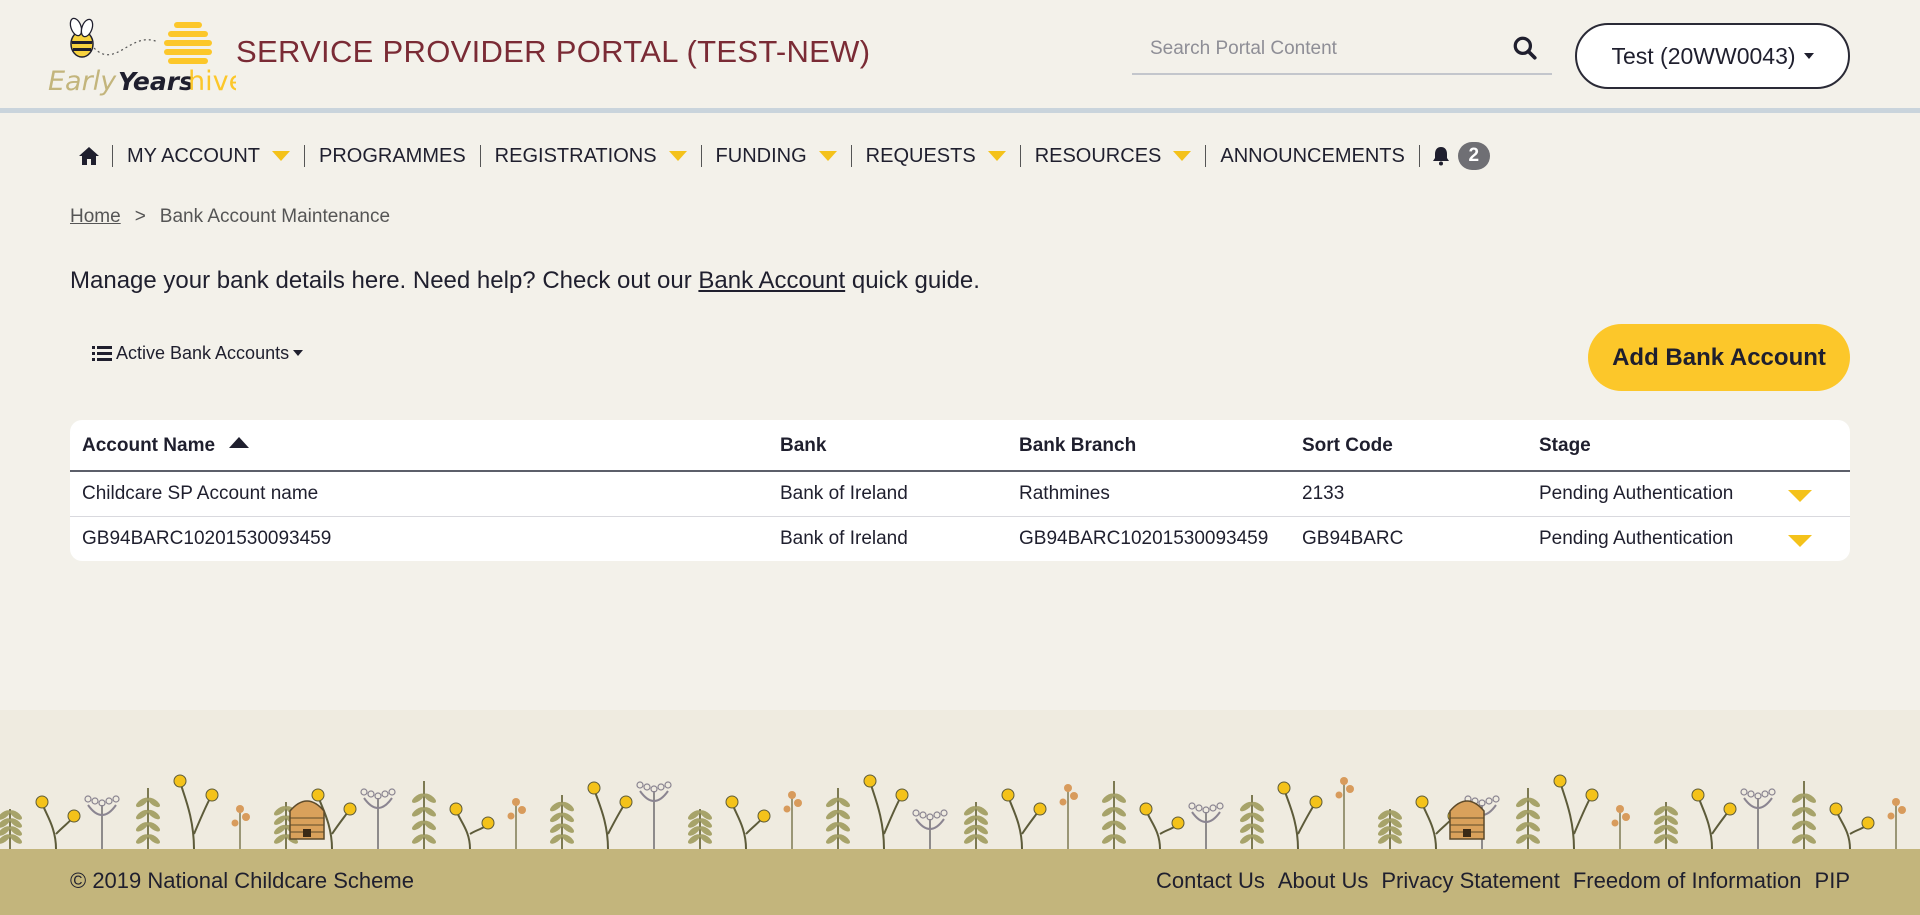 Image resolution: width=1920 pixels, height=915 pixels. What do you see at coordinates (1565, 446) in the screenshot?
I see `column-header-stage: Stage` at bounding box center [1565, 446].